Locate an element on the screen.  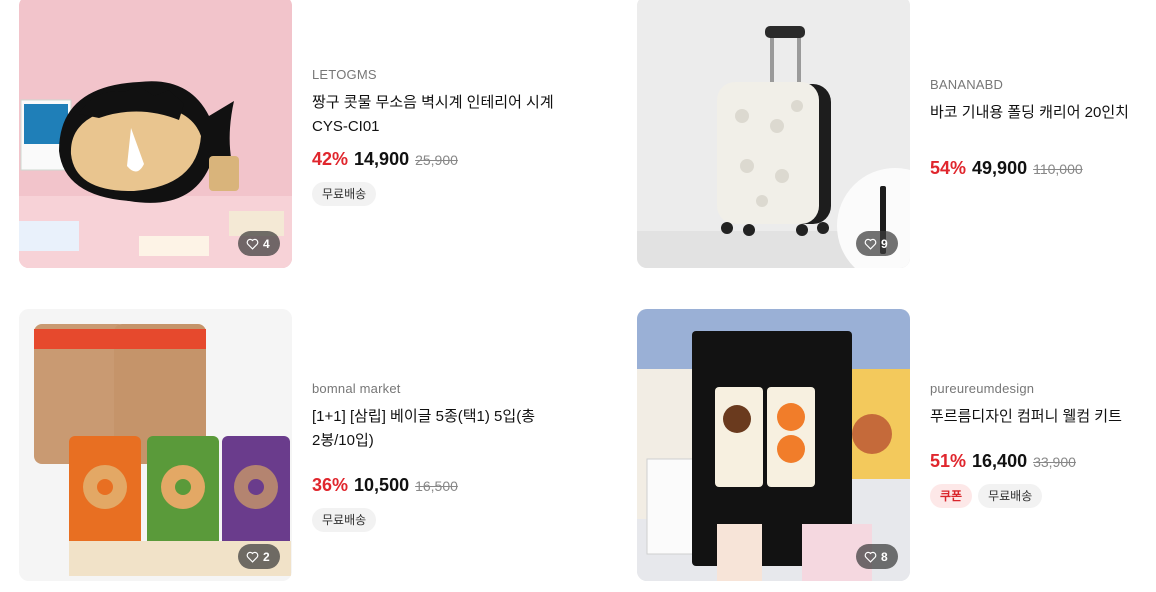
original-price: 16,500 is located at coordinates (436, 486).